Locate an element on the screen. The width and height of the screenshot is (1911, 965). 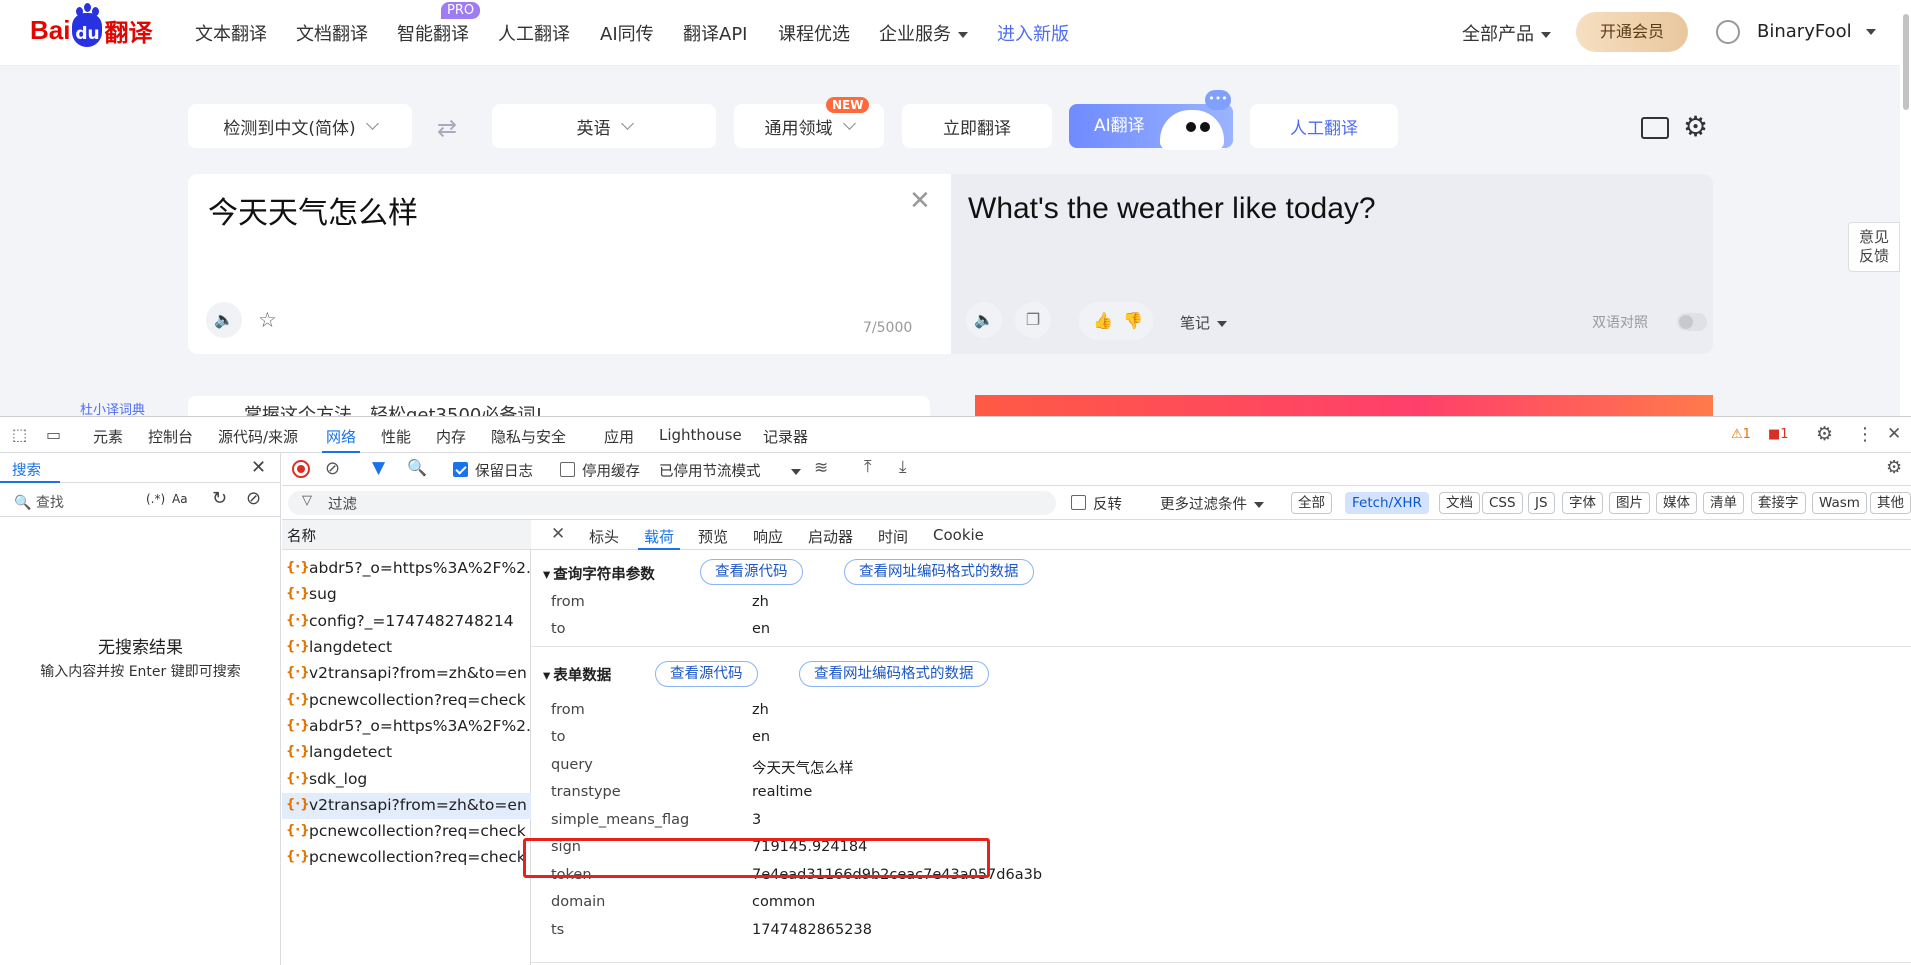
tab-cookies: Cookie is located at coordinates (958, 535).